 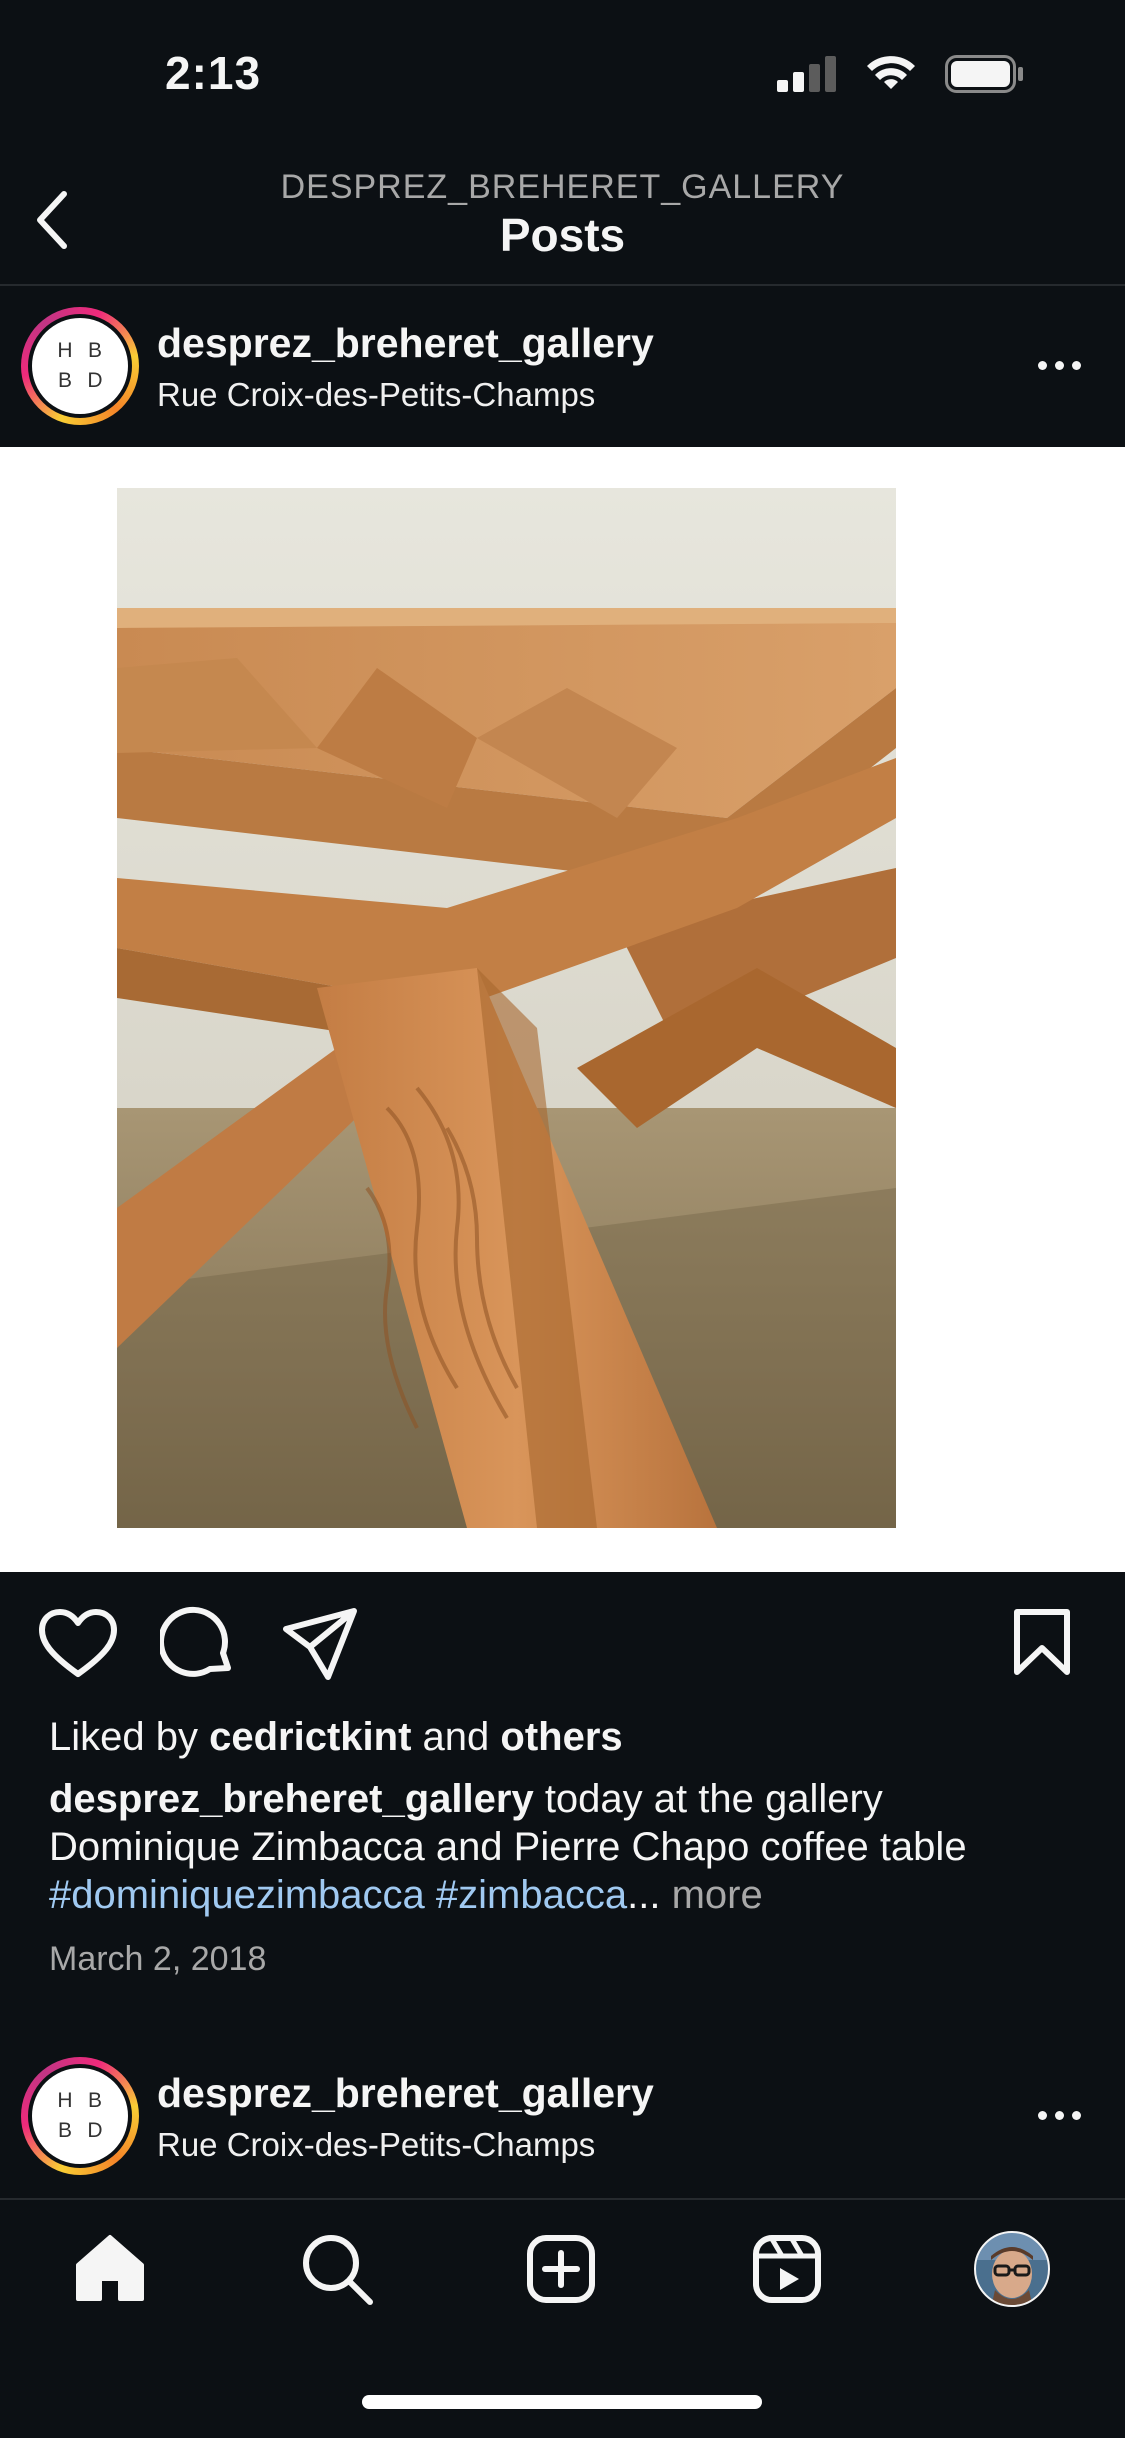 I want to click on status-time: 2:13, so click(x=213, y=73).